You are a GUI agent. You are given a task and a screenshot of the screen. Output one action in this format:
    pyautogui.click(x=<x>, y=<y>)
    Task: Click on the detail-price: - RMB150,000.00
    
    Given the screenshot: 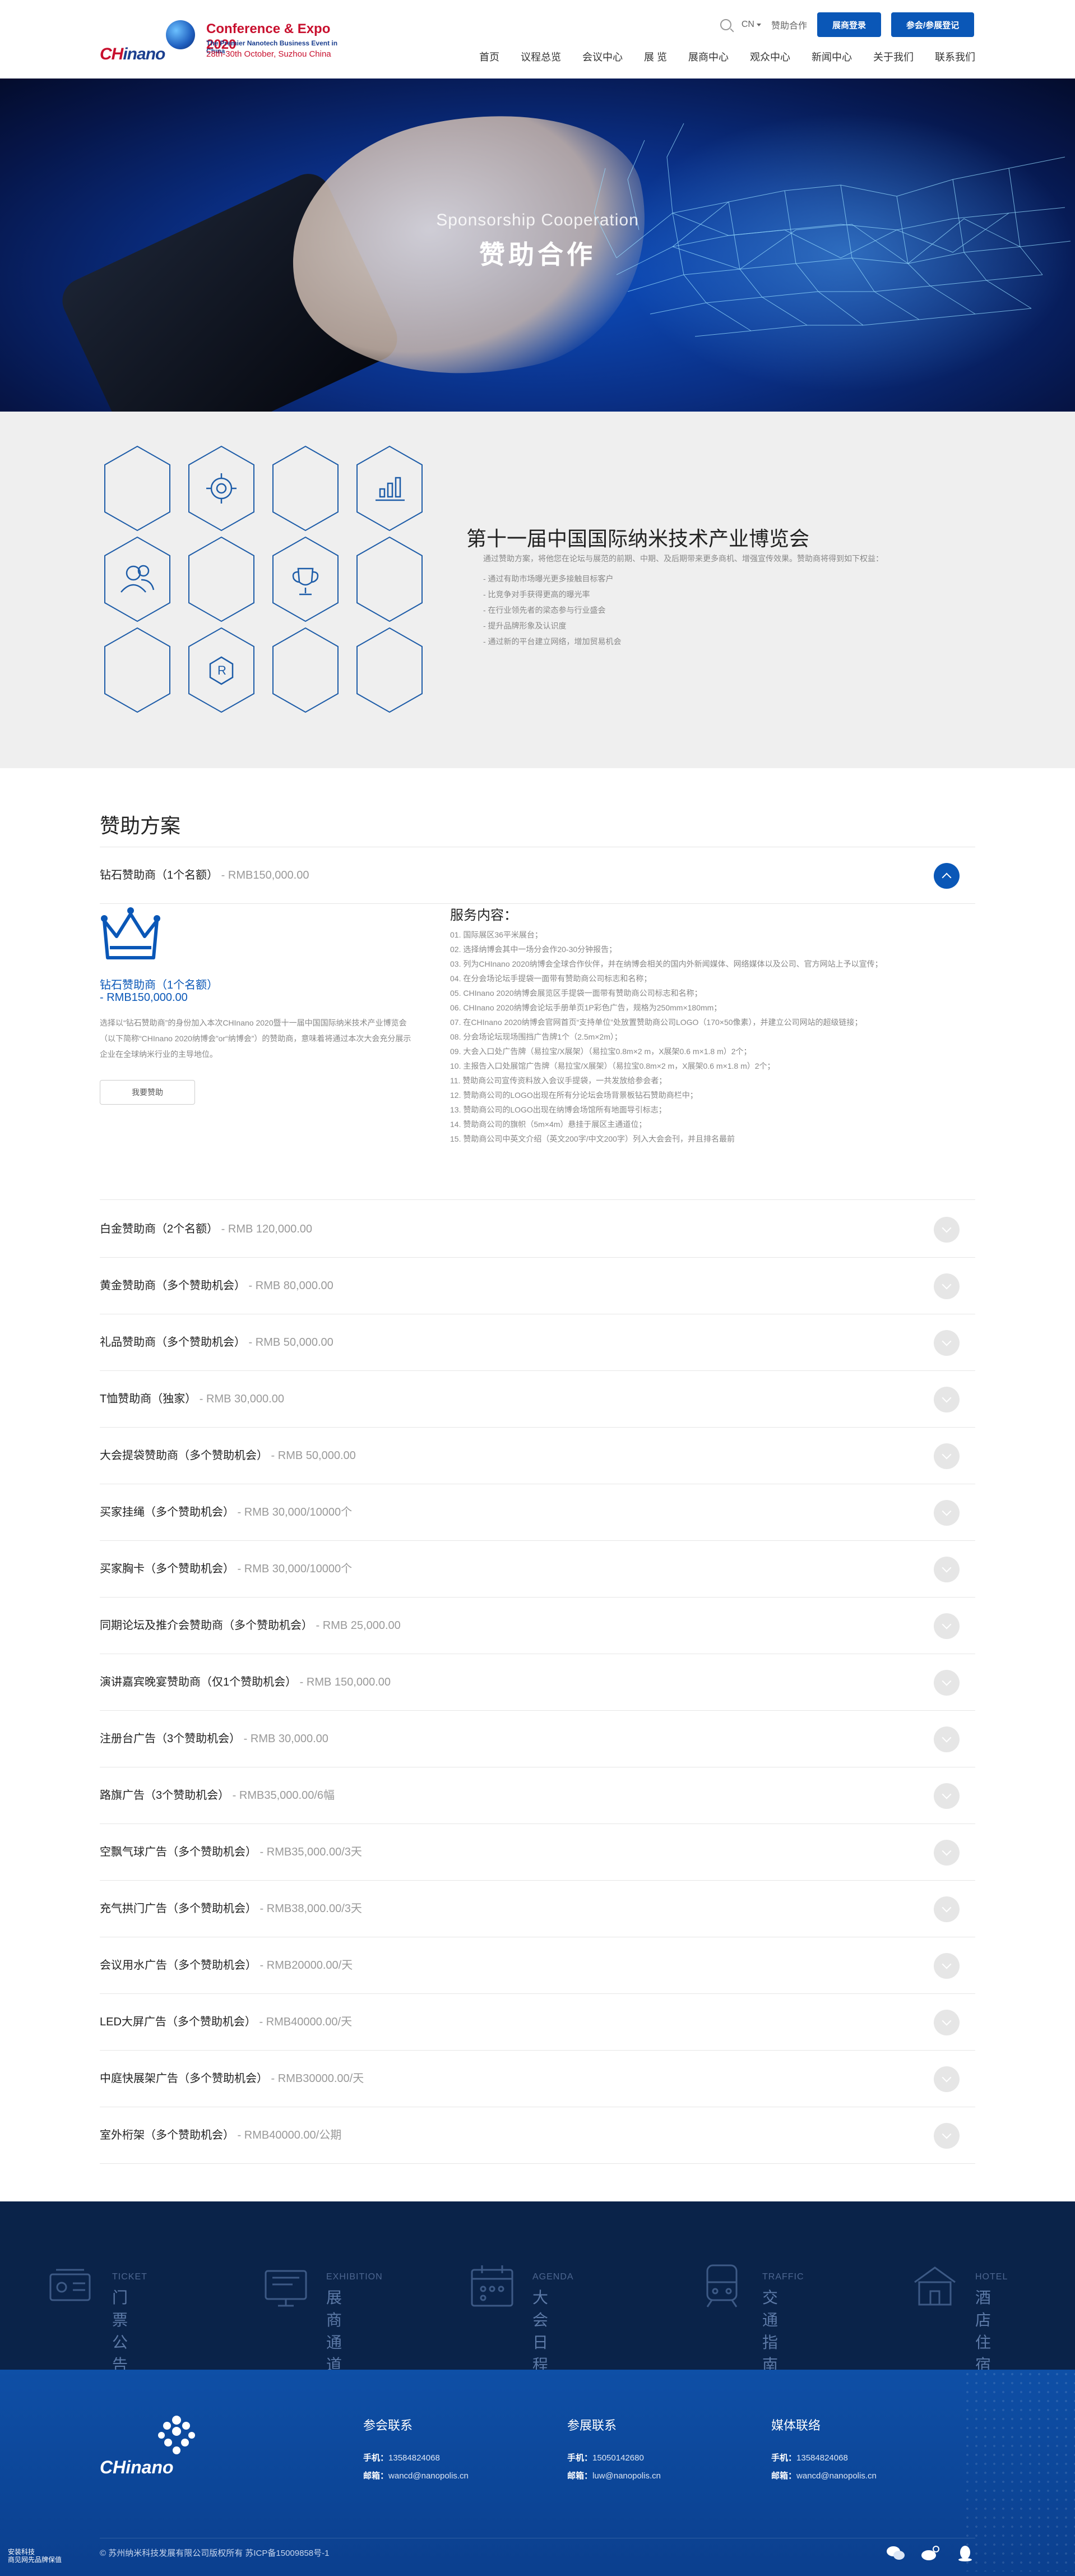 What is the action you would take?
    pyautogui.click(x=144, y=997)
    